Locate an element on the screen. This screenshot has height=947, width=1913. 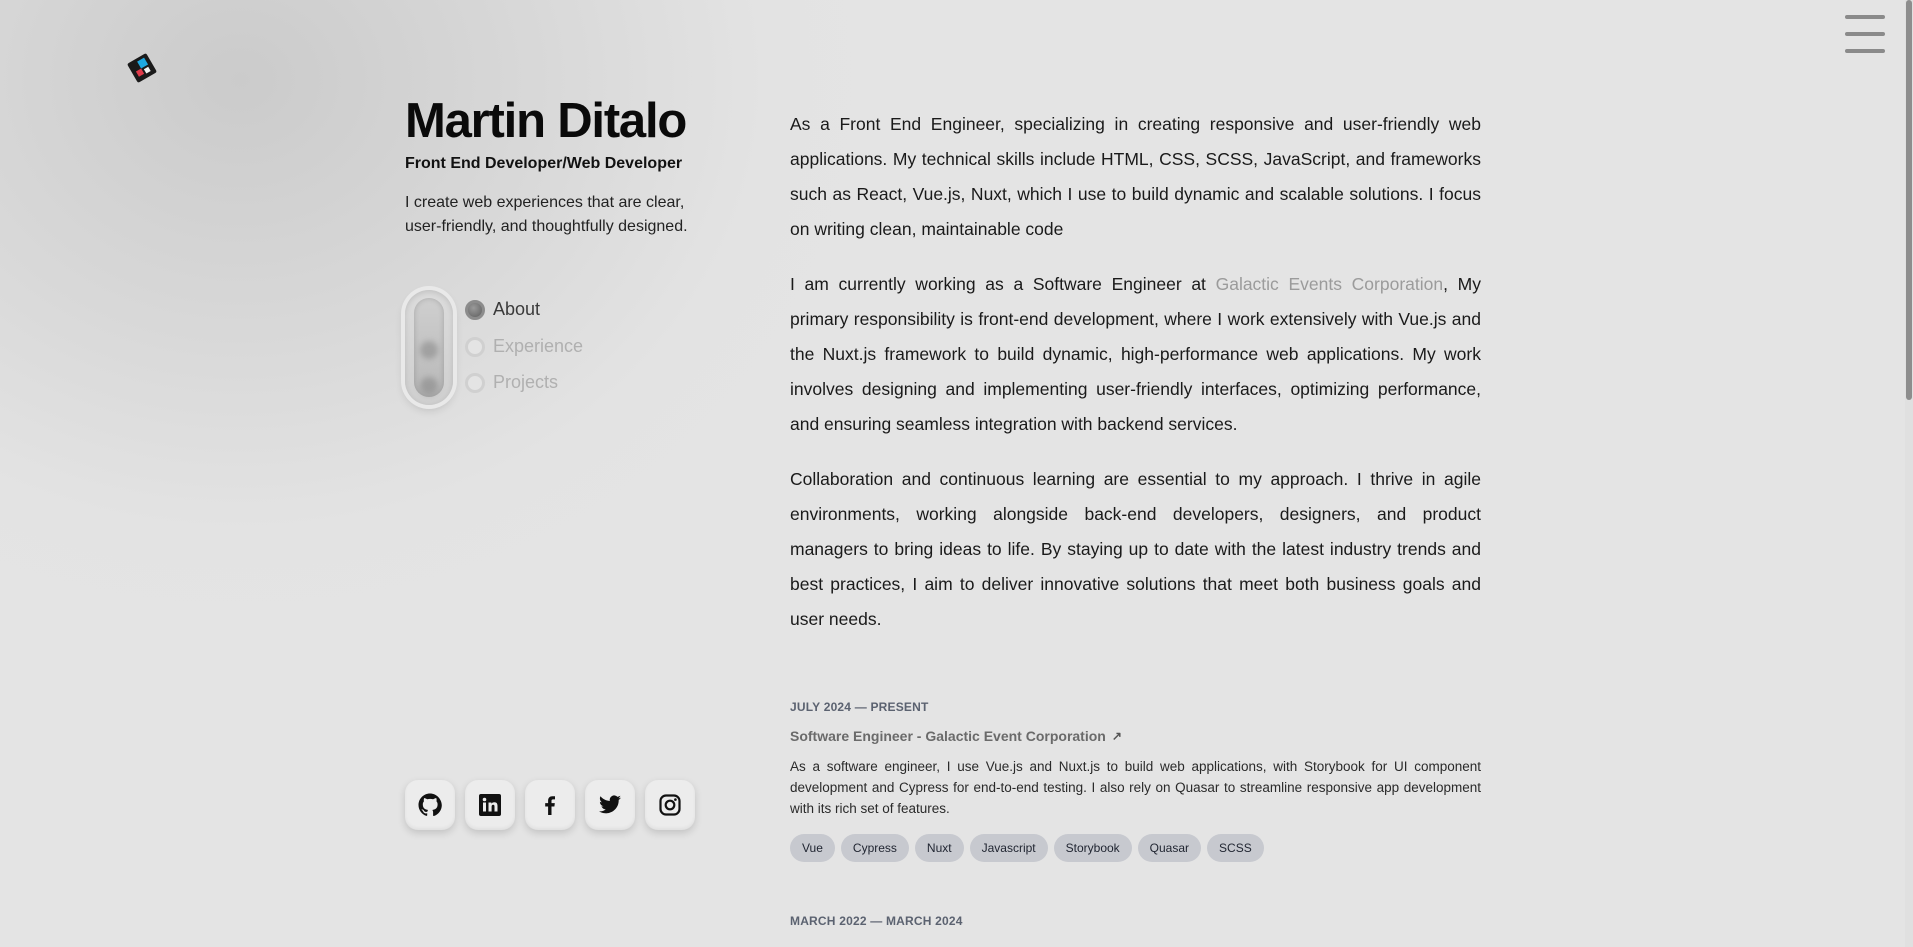
diamond-logo-icon is located at coordinates (142, 68).